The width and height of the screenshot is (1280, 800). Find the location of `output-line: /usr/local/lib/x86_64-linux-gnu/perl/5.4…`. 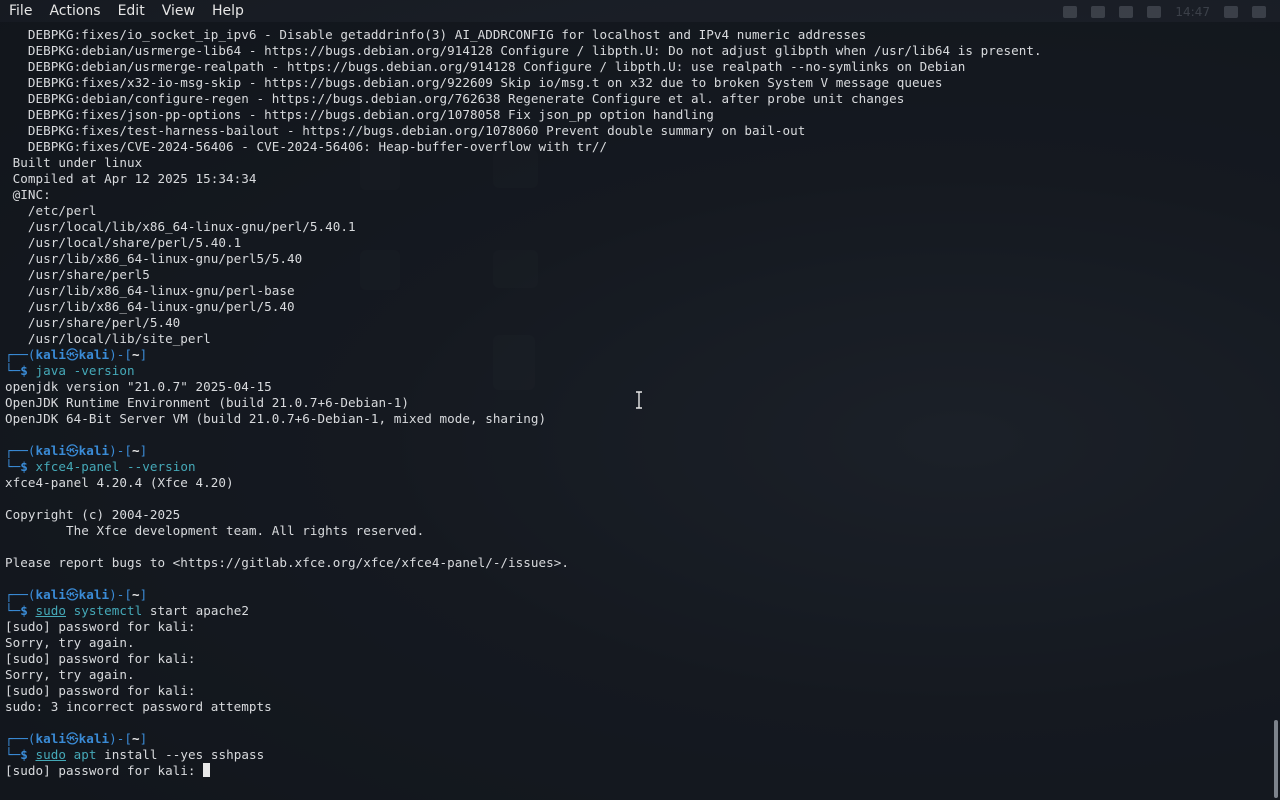

output-line: /usr/local/lib/x86_64-linux-gnu/perl/5.4… is located at coordinates (180, 226).